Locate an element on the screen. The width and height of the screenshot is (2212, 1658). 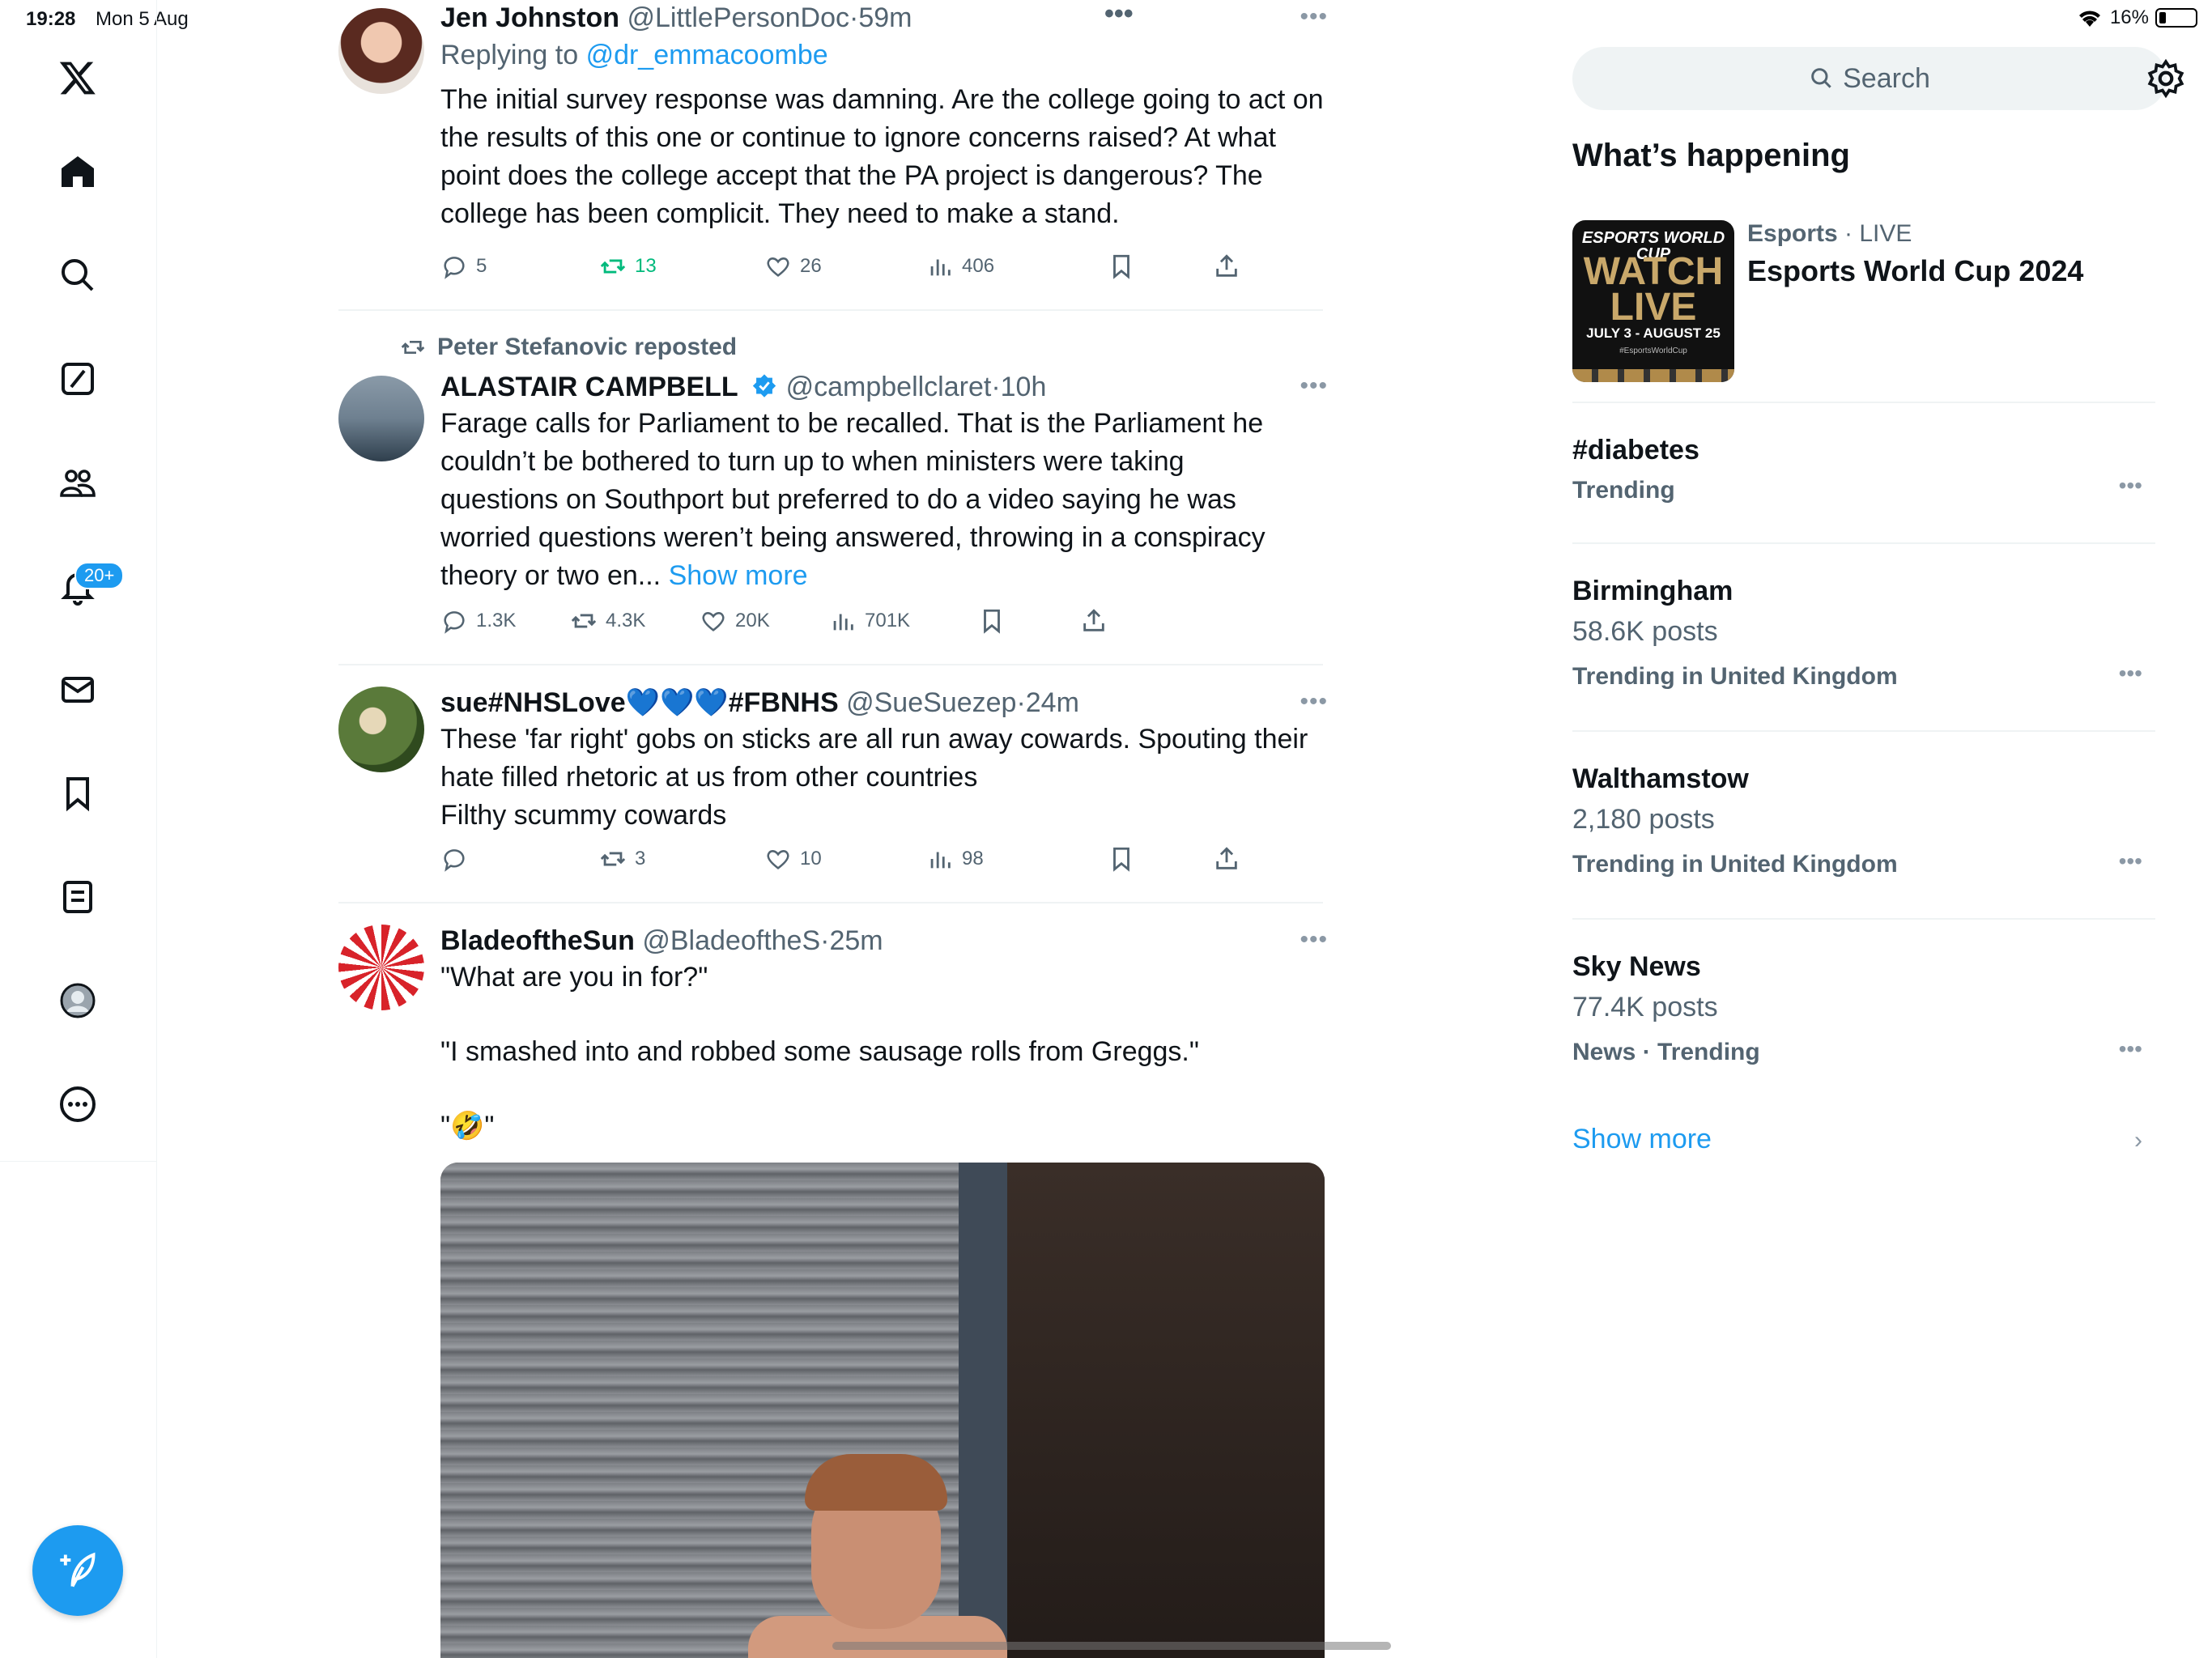
explore-search-icon is located at coordinates (77, 275).